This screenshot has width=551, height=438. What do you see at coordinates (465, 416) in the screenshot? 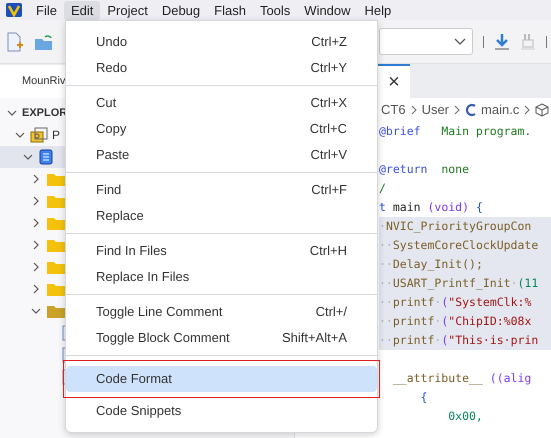
I see `code-line: 0x00,` at bounding box center [465, 416].